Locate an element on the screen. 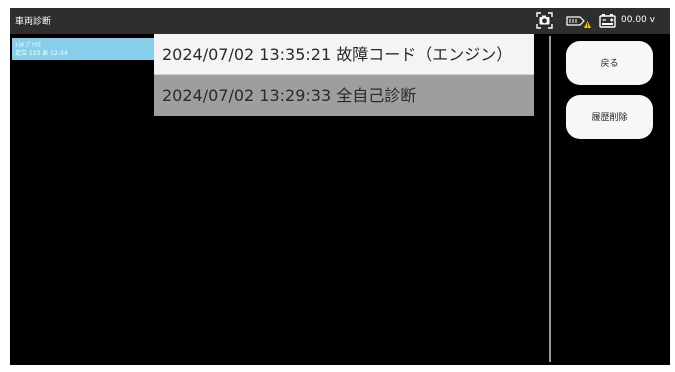  battery-icon is located at coordinates (607, 21).